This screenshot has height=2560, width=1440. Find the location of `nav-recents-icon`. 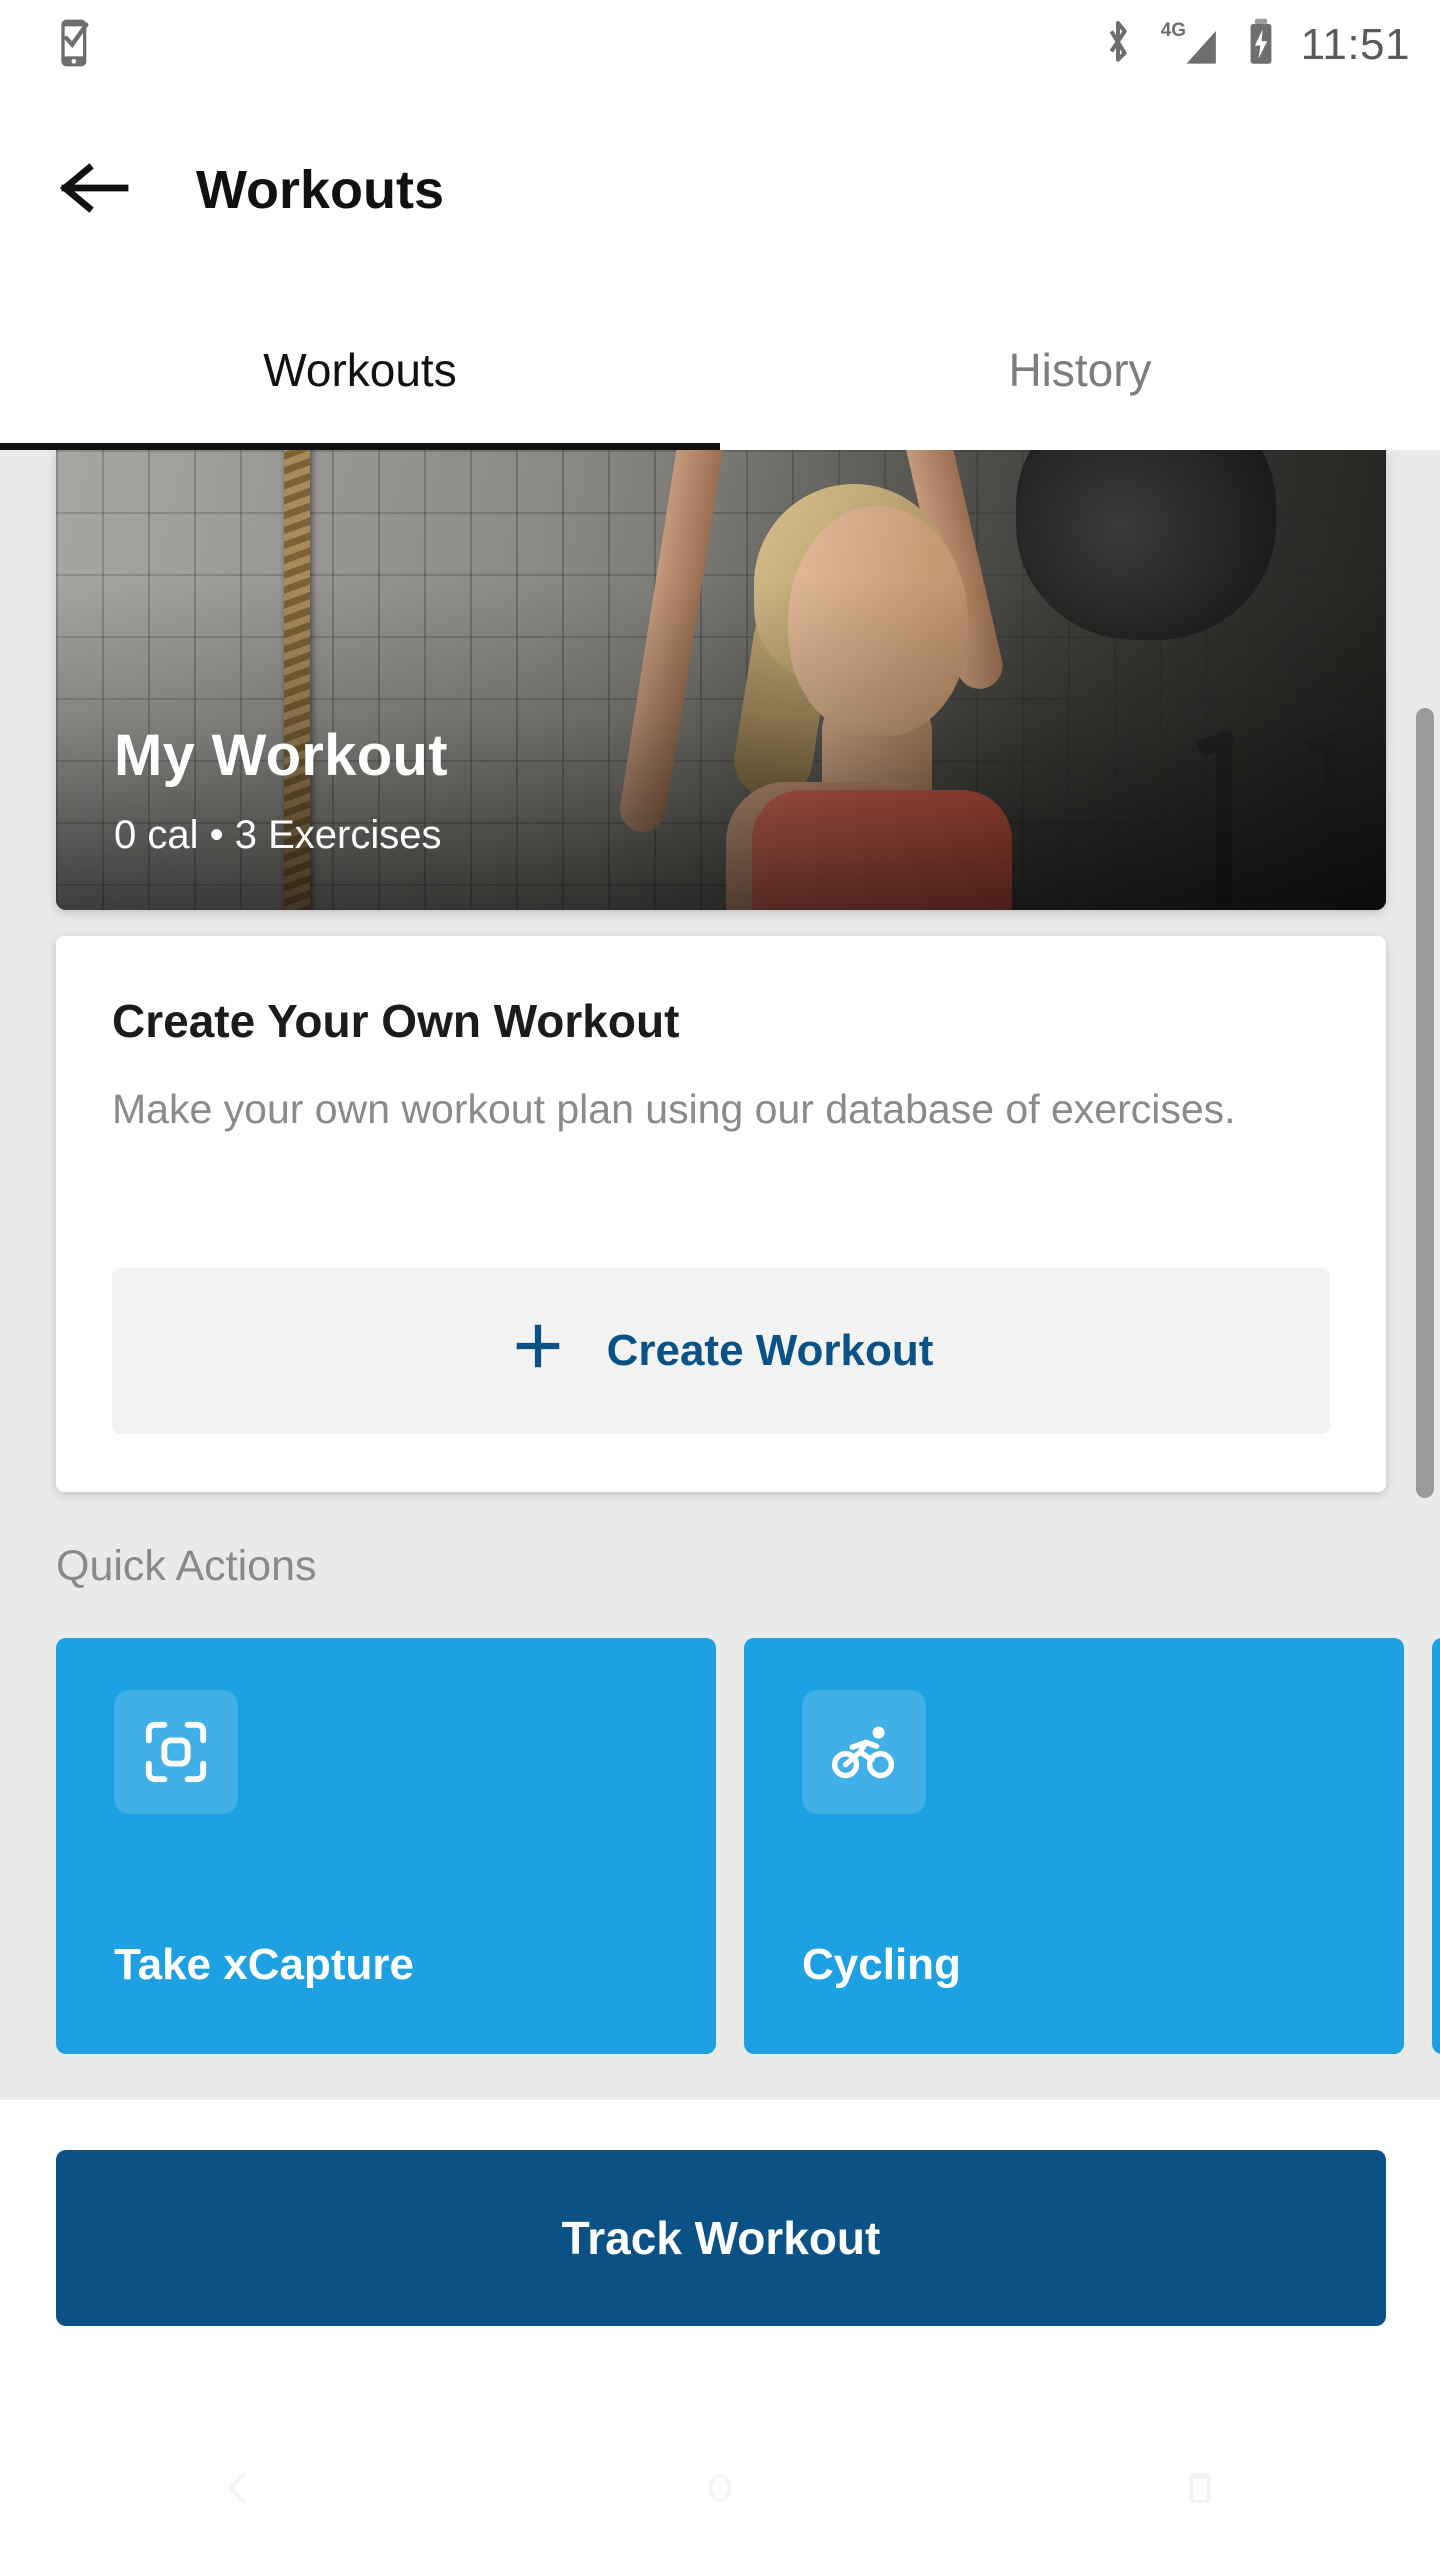

nav-recents-icon is located at coordinates (1200, 2490).